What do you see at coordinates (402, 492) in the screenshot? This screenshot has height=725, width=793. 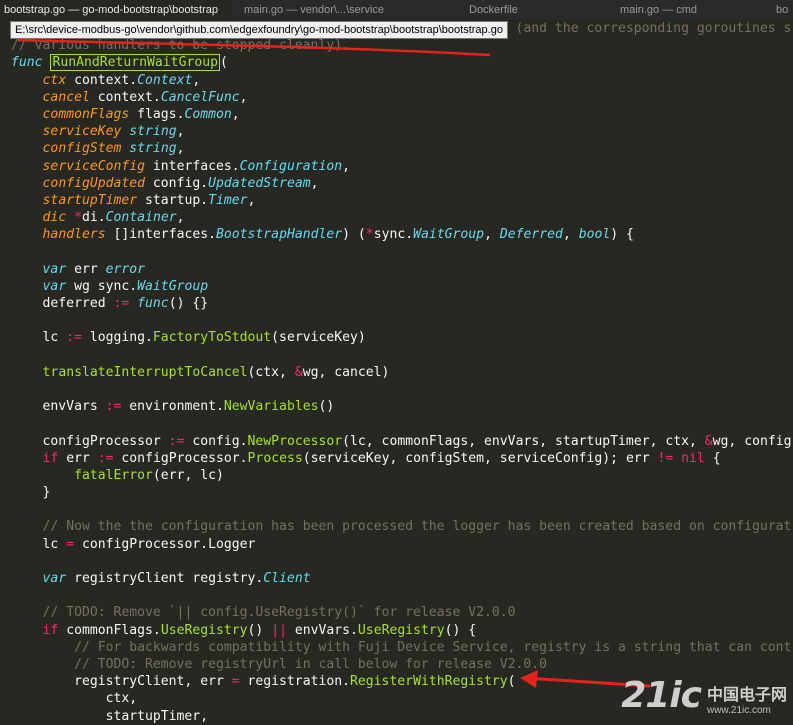 I see `code-line: }` at bounding box center [402, 492].